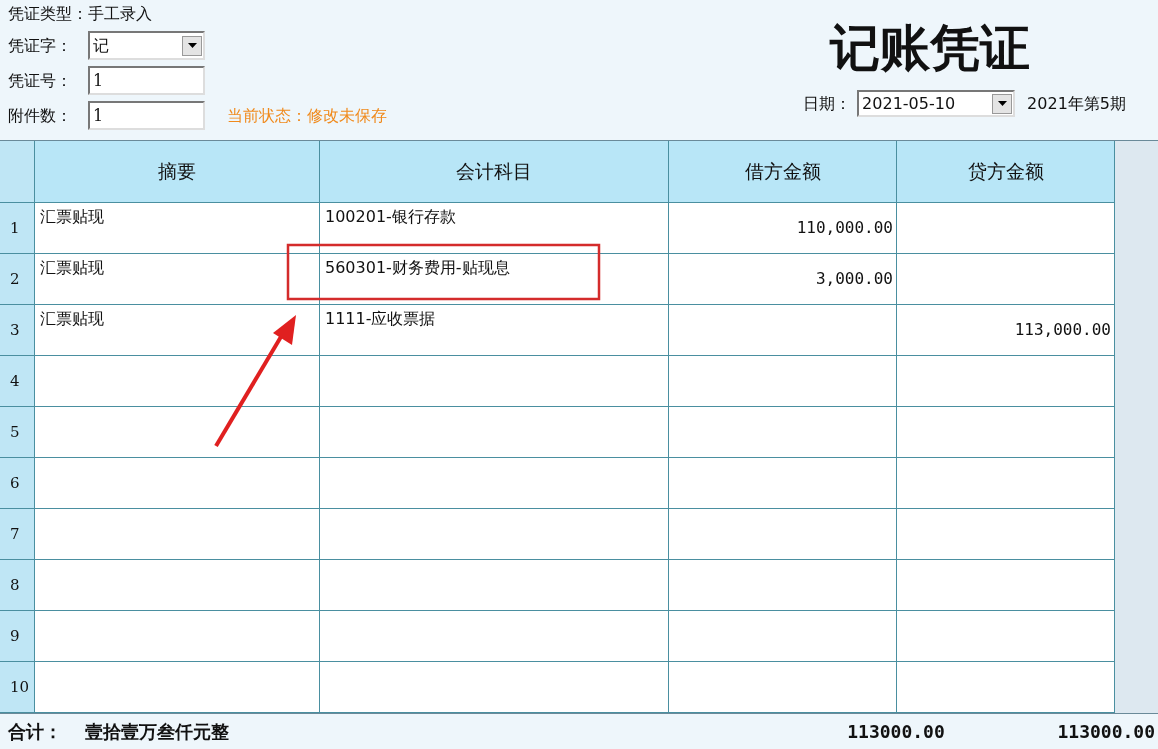  I want to click on field-label: 日期：, so click(827, 103).